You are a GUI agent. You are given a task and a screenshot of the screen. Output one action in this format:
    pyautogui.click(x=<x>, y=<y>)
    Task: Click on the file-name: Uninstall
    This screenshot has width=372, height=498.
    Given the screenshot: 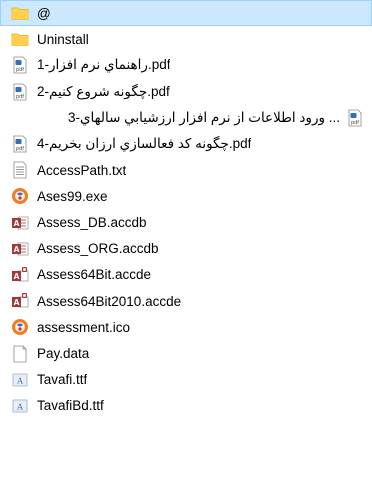 What is the action you would take?
    pyautogui.click(x=63, y=39)
    